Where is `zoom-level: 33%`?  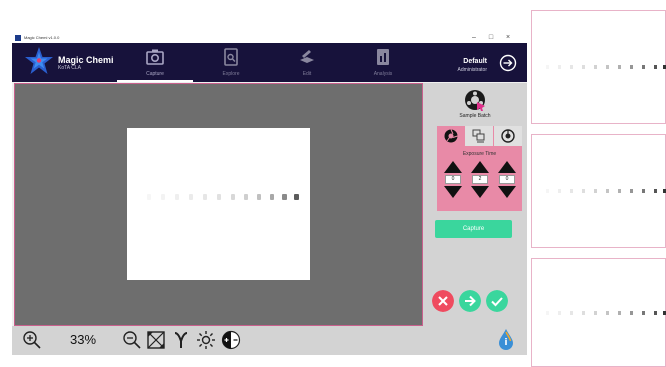
zoom-level: 33% is located at coordinates (83, 340).